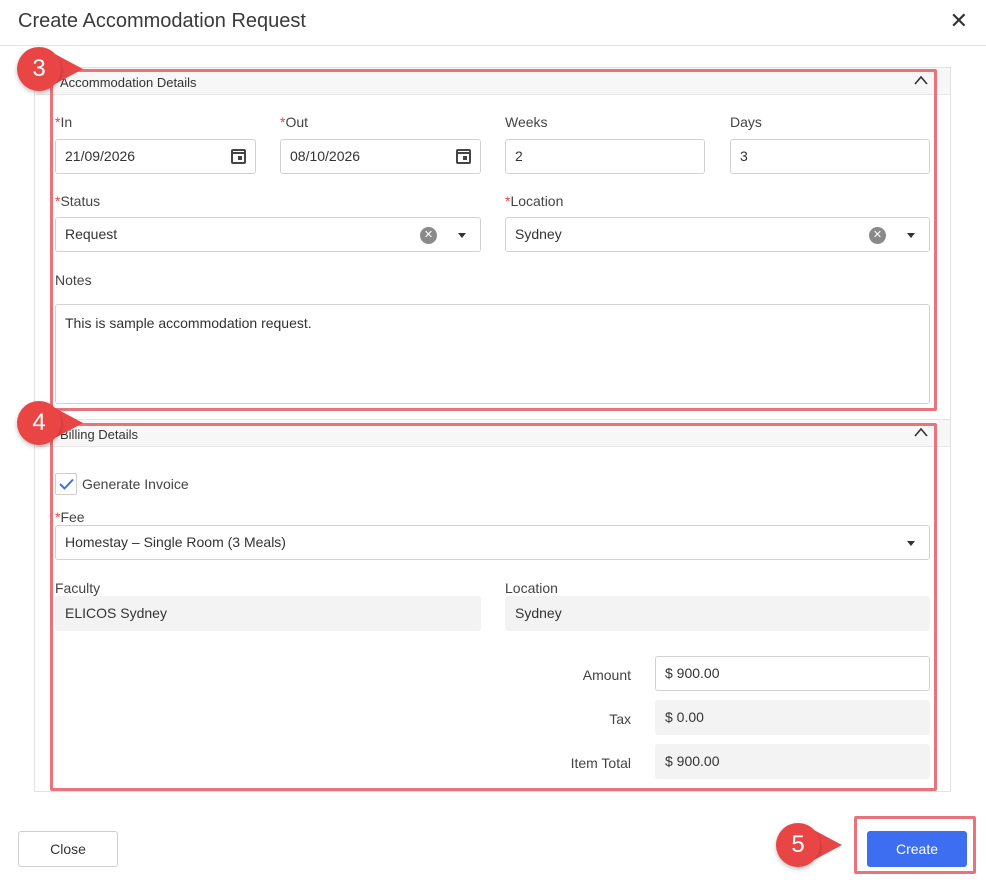 This screenshot has width=986, height=883. What do you see at coordinates (155, 156) in the screenshot?
I see `in-date-input: 21/09/2026` at bounding box center [155, 156].